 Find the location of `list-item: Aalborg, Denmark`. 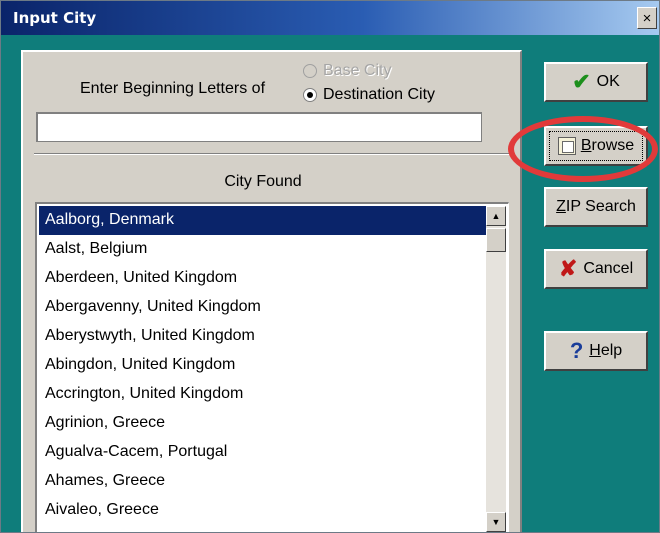

list-item: Aalborg, Denmark is located at coordinates (263, 220).